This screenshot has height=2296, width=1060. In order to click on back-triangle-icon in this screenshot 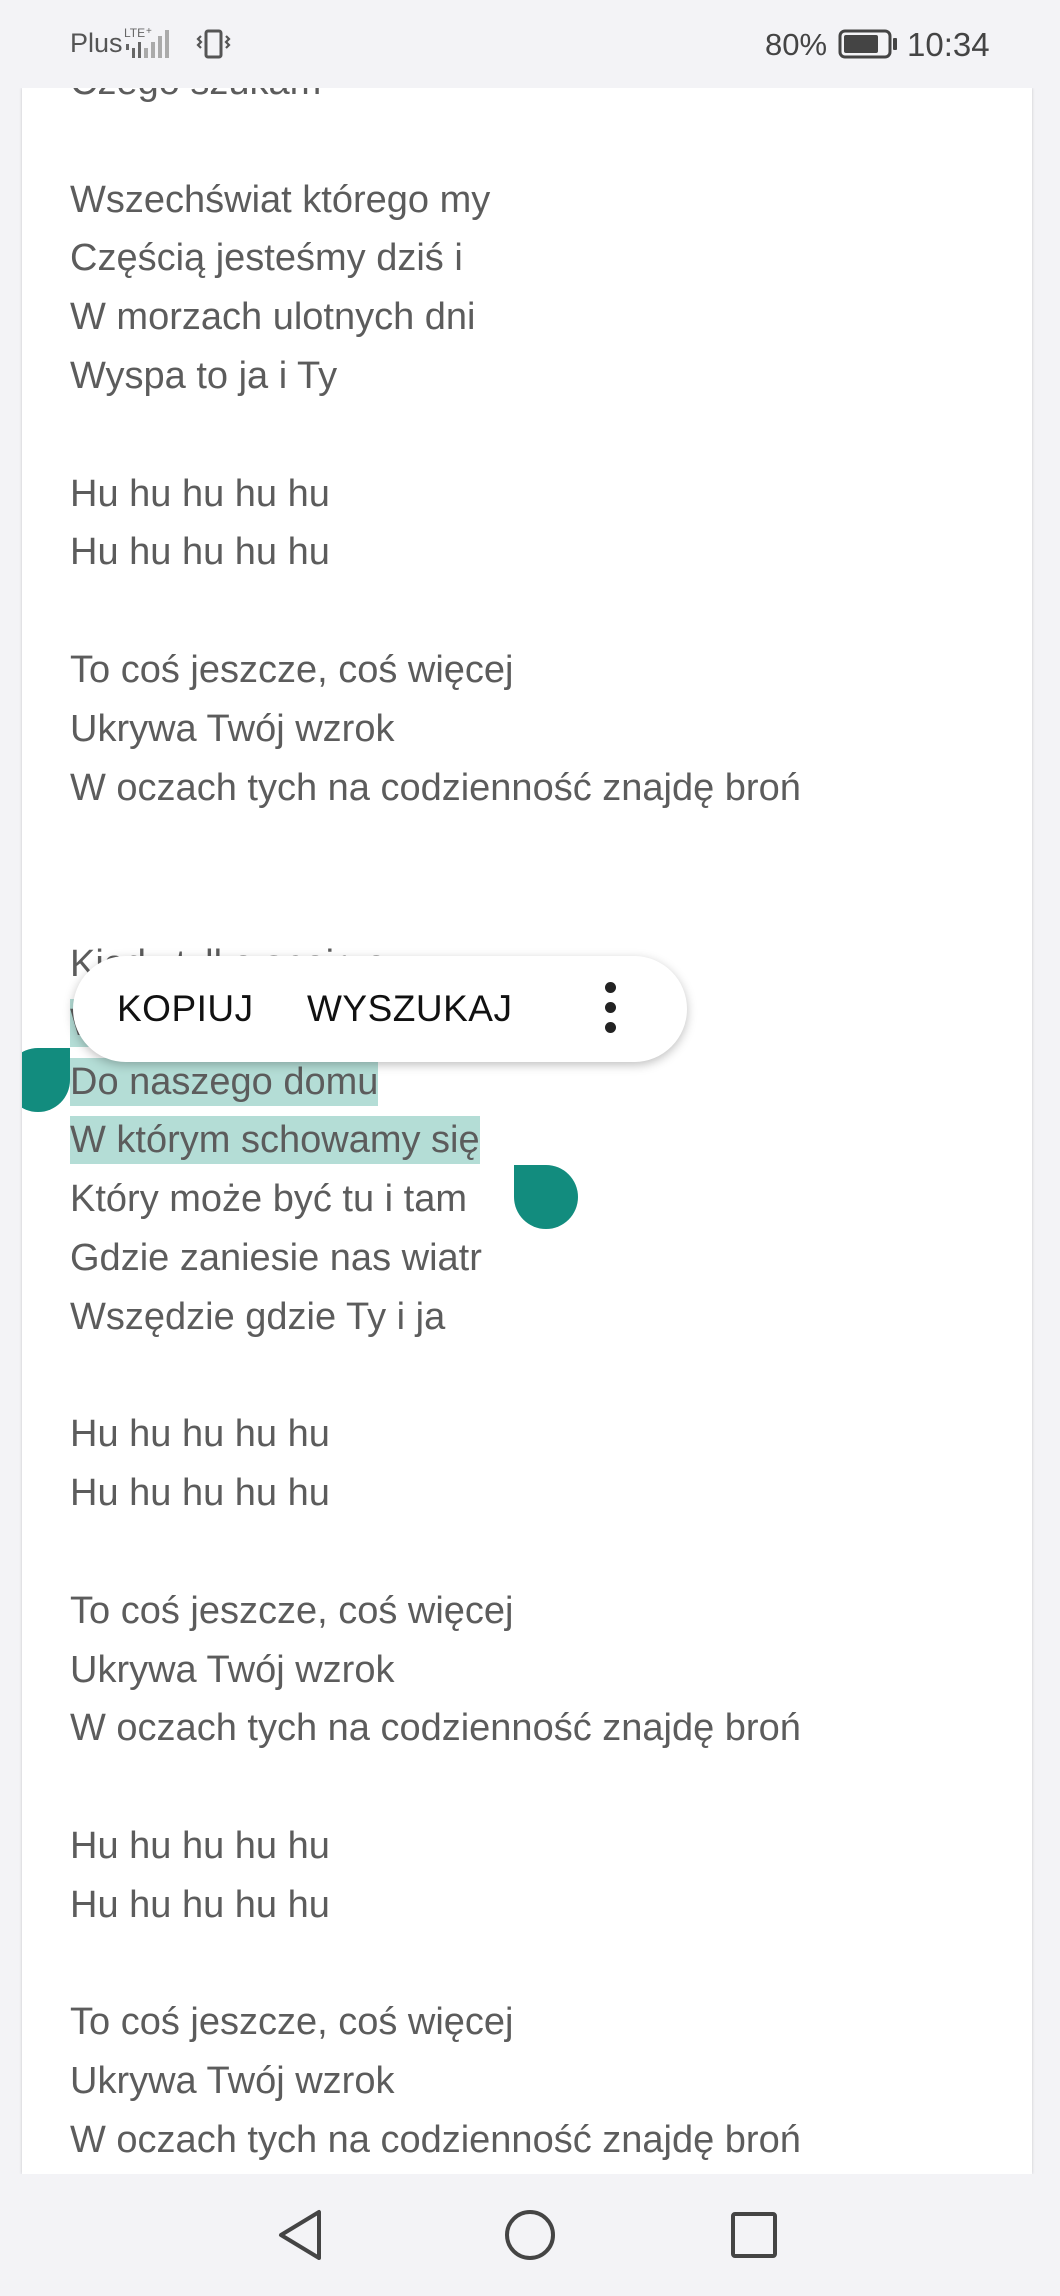, I will do `click(302, 2235)`.